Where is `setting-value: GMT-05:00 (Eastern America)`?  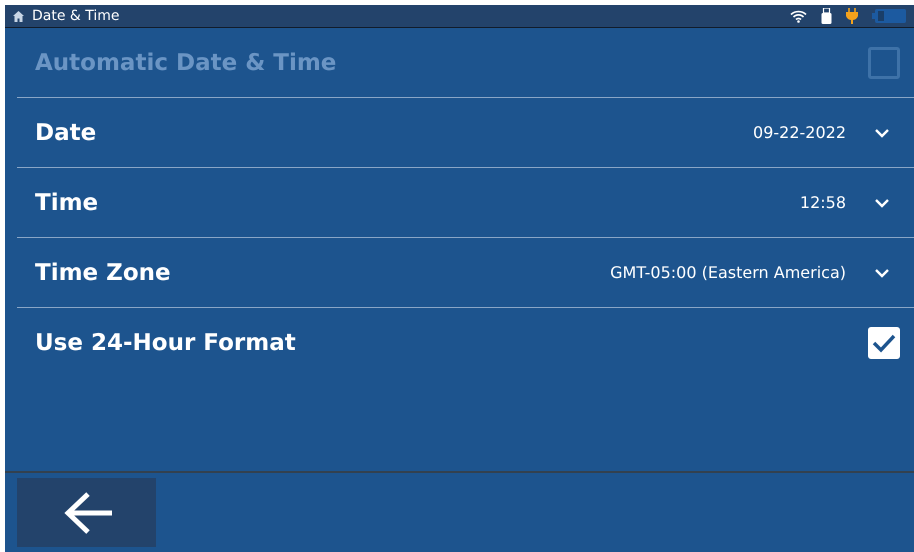
setting-value: GMT-05:00 (Eastern America) is located at coordinates (728, 272).